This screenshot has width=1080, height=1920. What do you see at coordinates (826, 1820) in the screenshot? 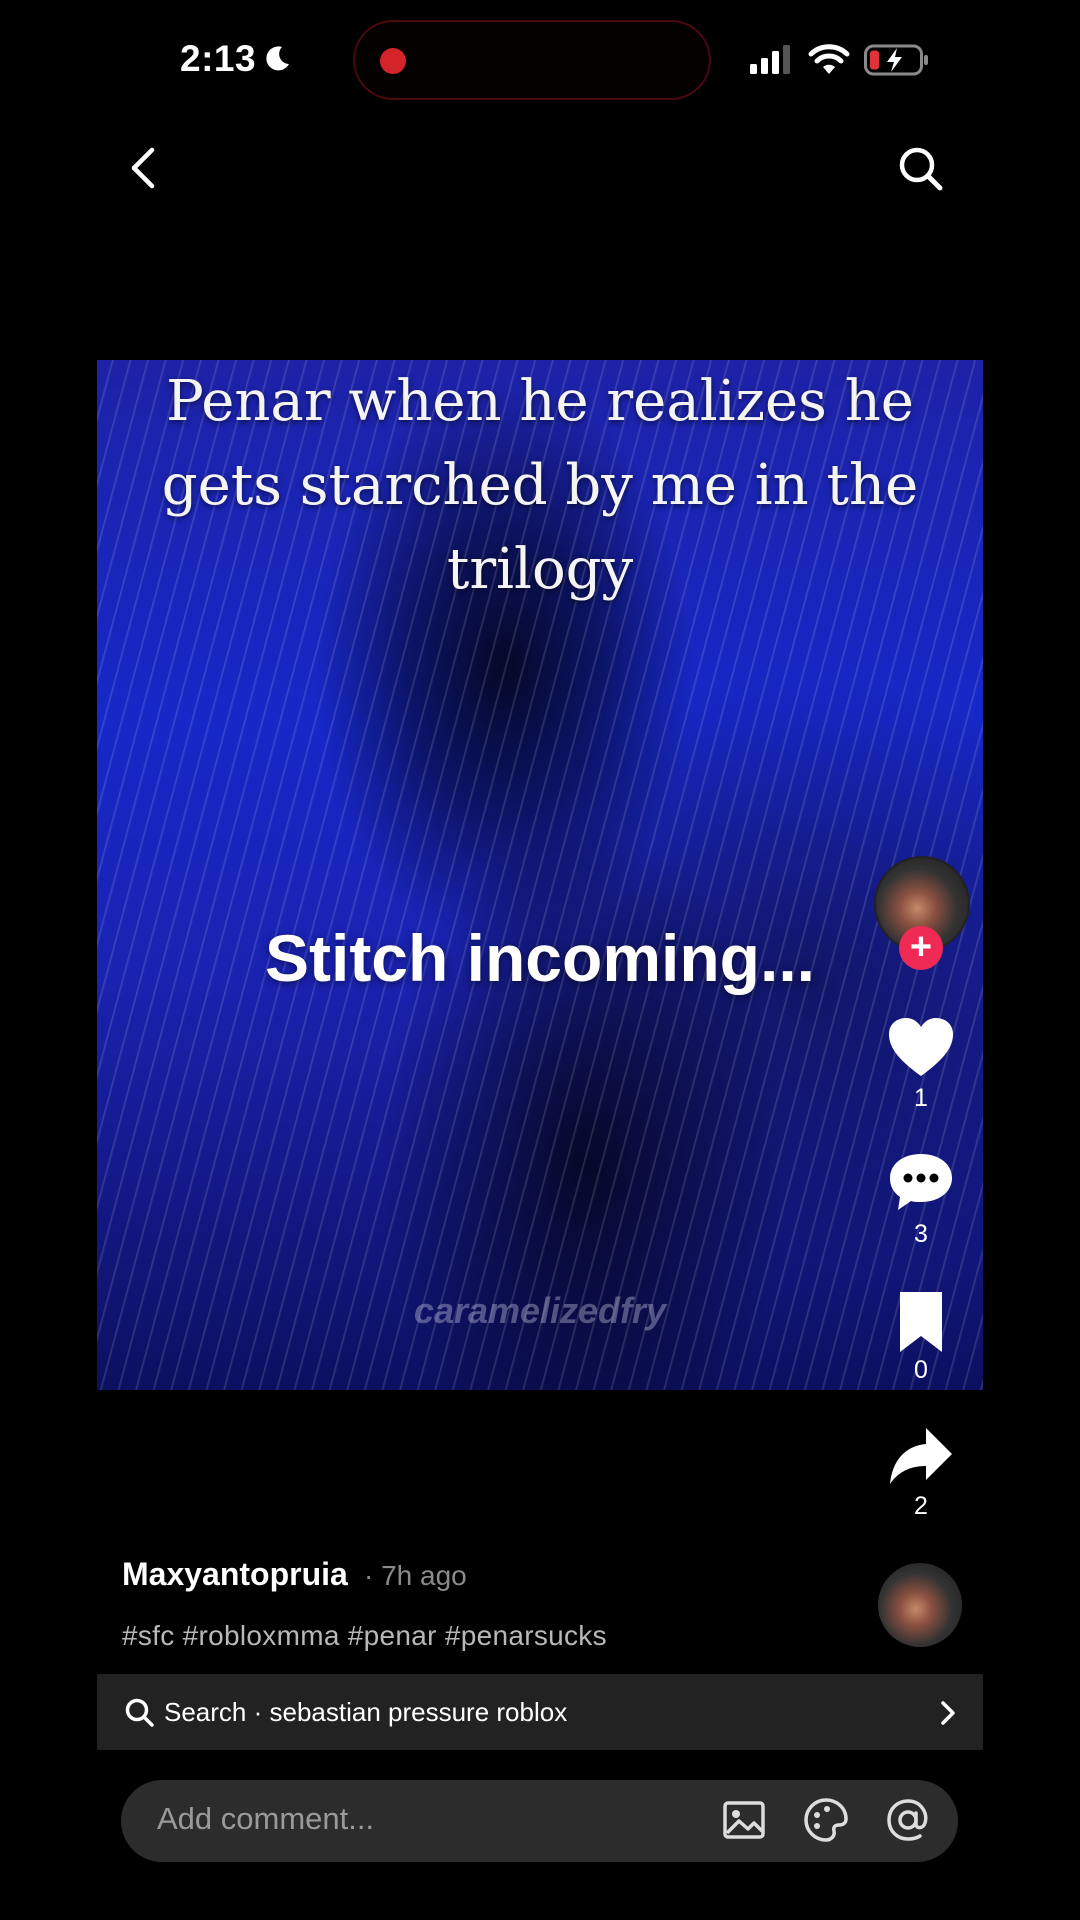
I see `emoji-icon` at bounding box center [826, 1820].